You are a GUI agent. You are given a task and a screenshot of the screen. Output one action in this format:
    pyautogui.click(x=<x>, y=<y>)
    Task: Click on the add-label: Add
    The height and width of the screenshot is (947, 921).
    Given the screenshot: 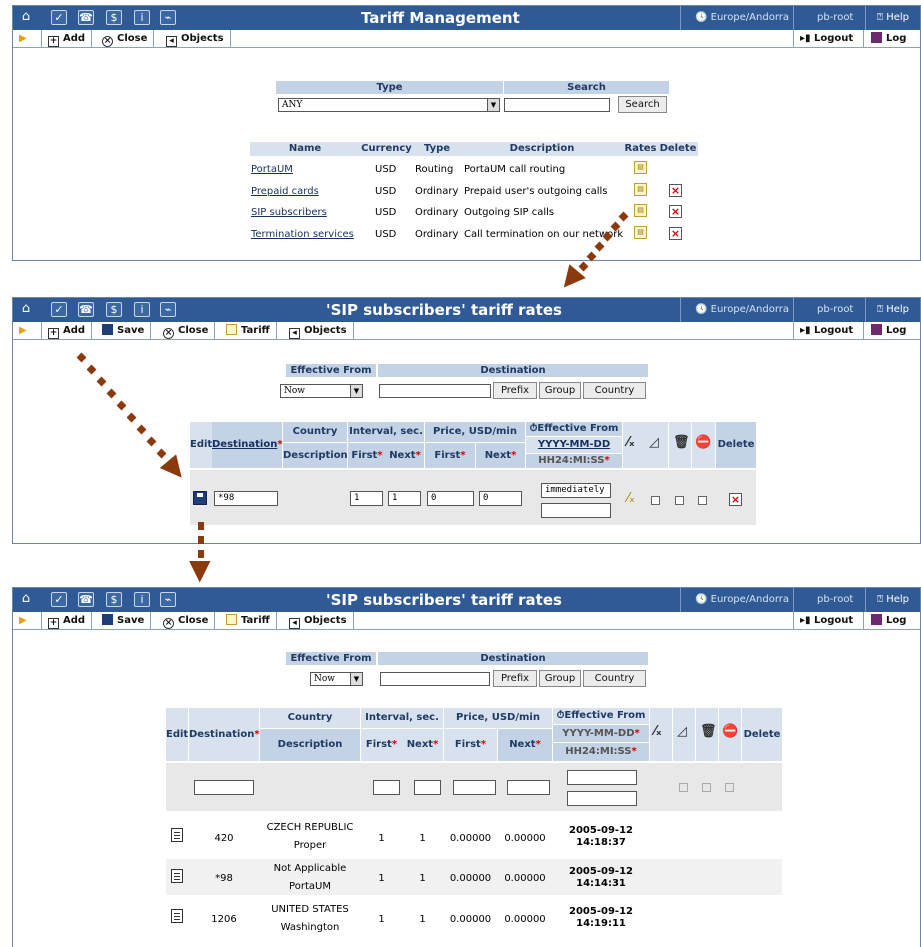 What is the action you would take?
    pyautogui.click(x=74, y=330)
    